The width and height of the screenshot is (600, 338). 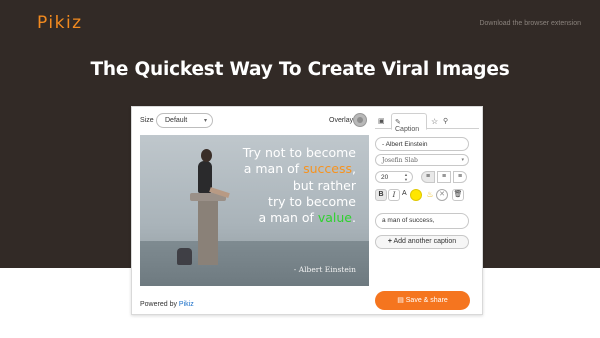 I want to click on quote-line-5: a man of value., so click(x=307, y=218).